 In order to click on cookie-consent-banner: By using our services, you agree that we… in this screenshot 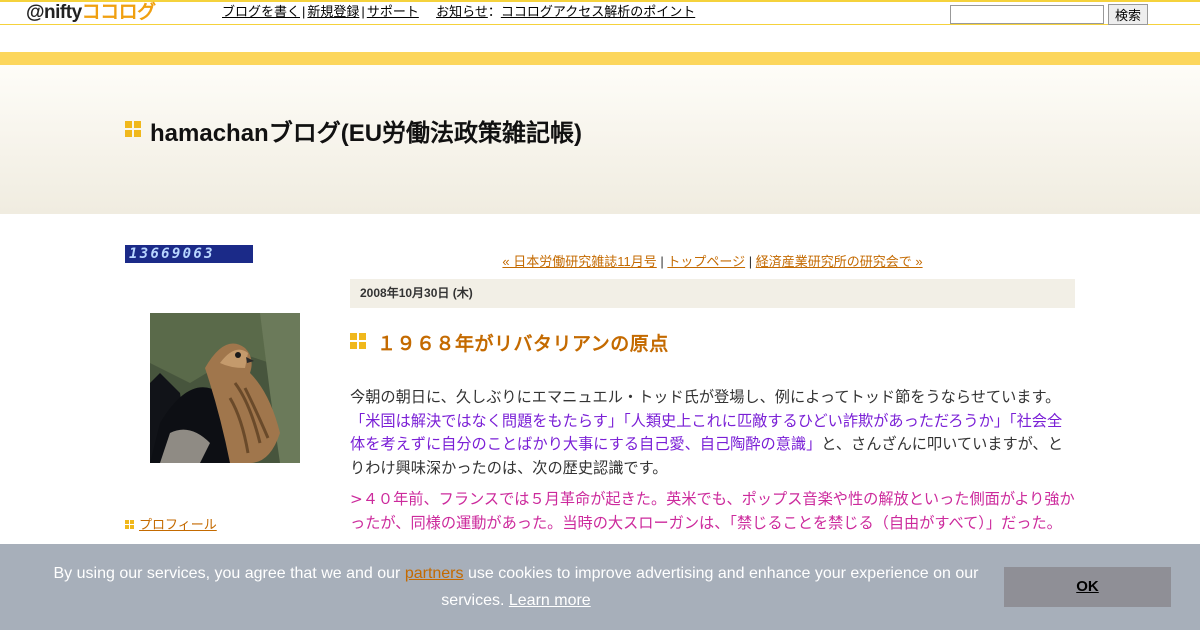, I will do `click(600, 587)`.